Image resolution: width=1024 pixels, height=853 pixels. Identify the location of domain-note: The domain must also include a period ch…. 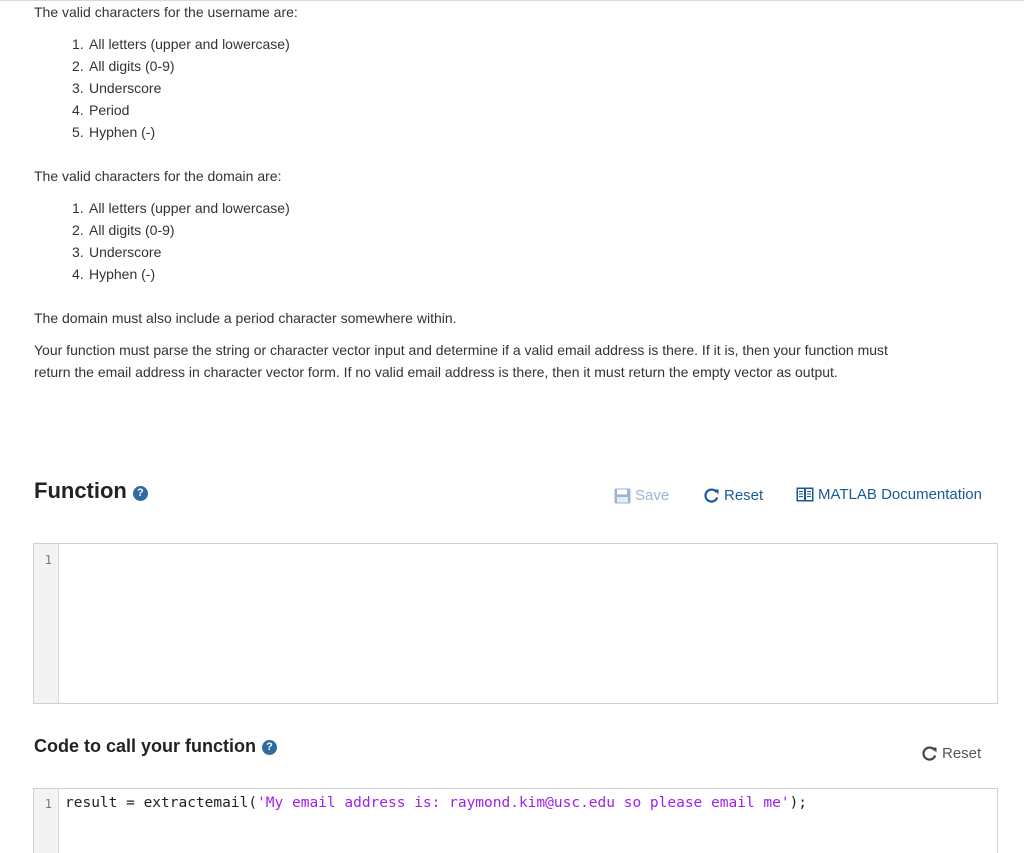
(245, 318).